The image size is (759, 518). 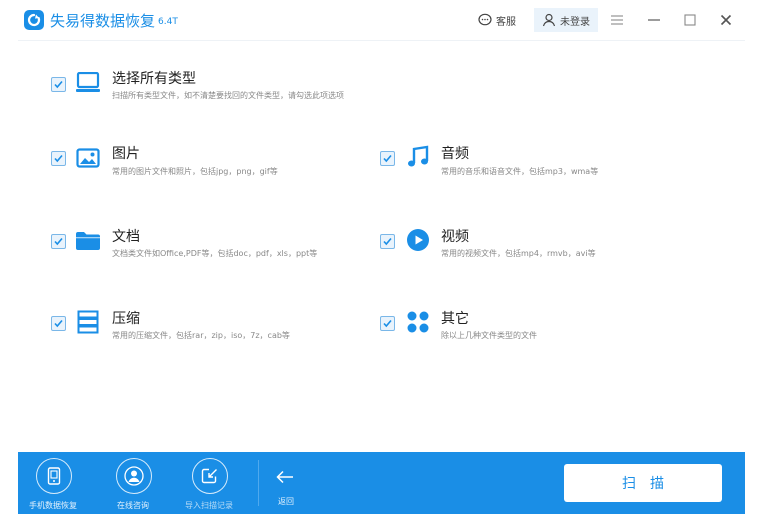 I want to click on import-record-label: 导入扫描记录, so click(x=209, y=505).